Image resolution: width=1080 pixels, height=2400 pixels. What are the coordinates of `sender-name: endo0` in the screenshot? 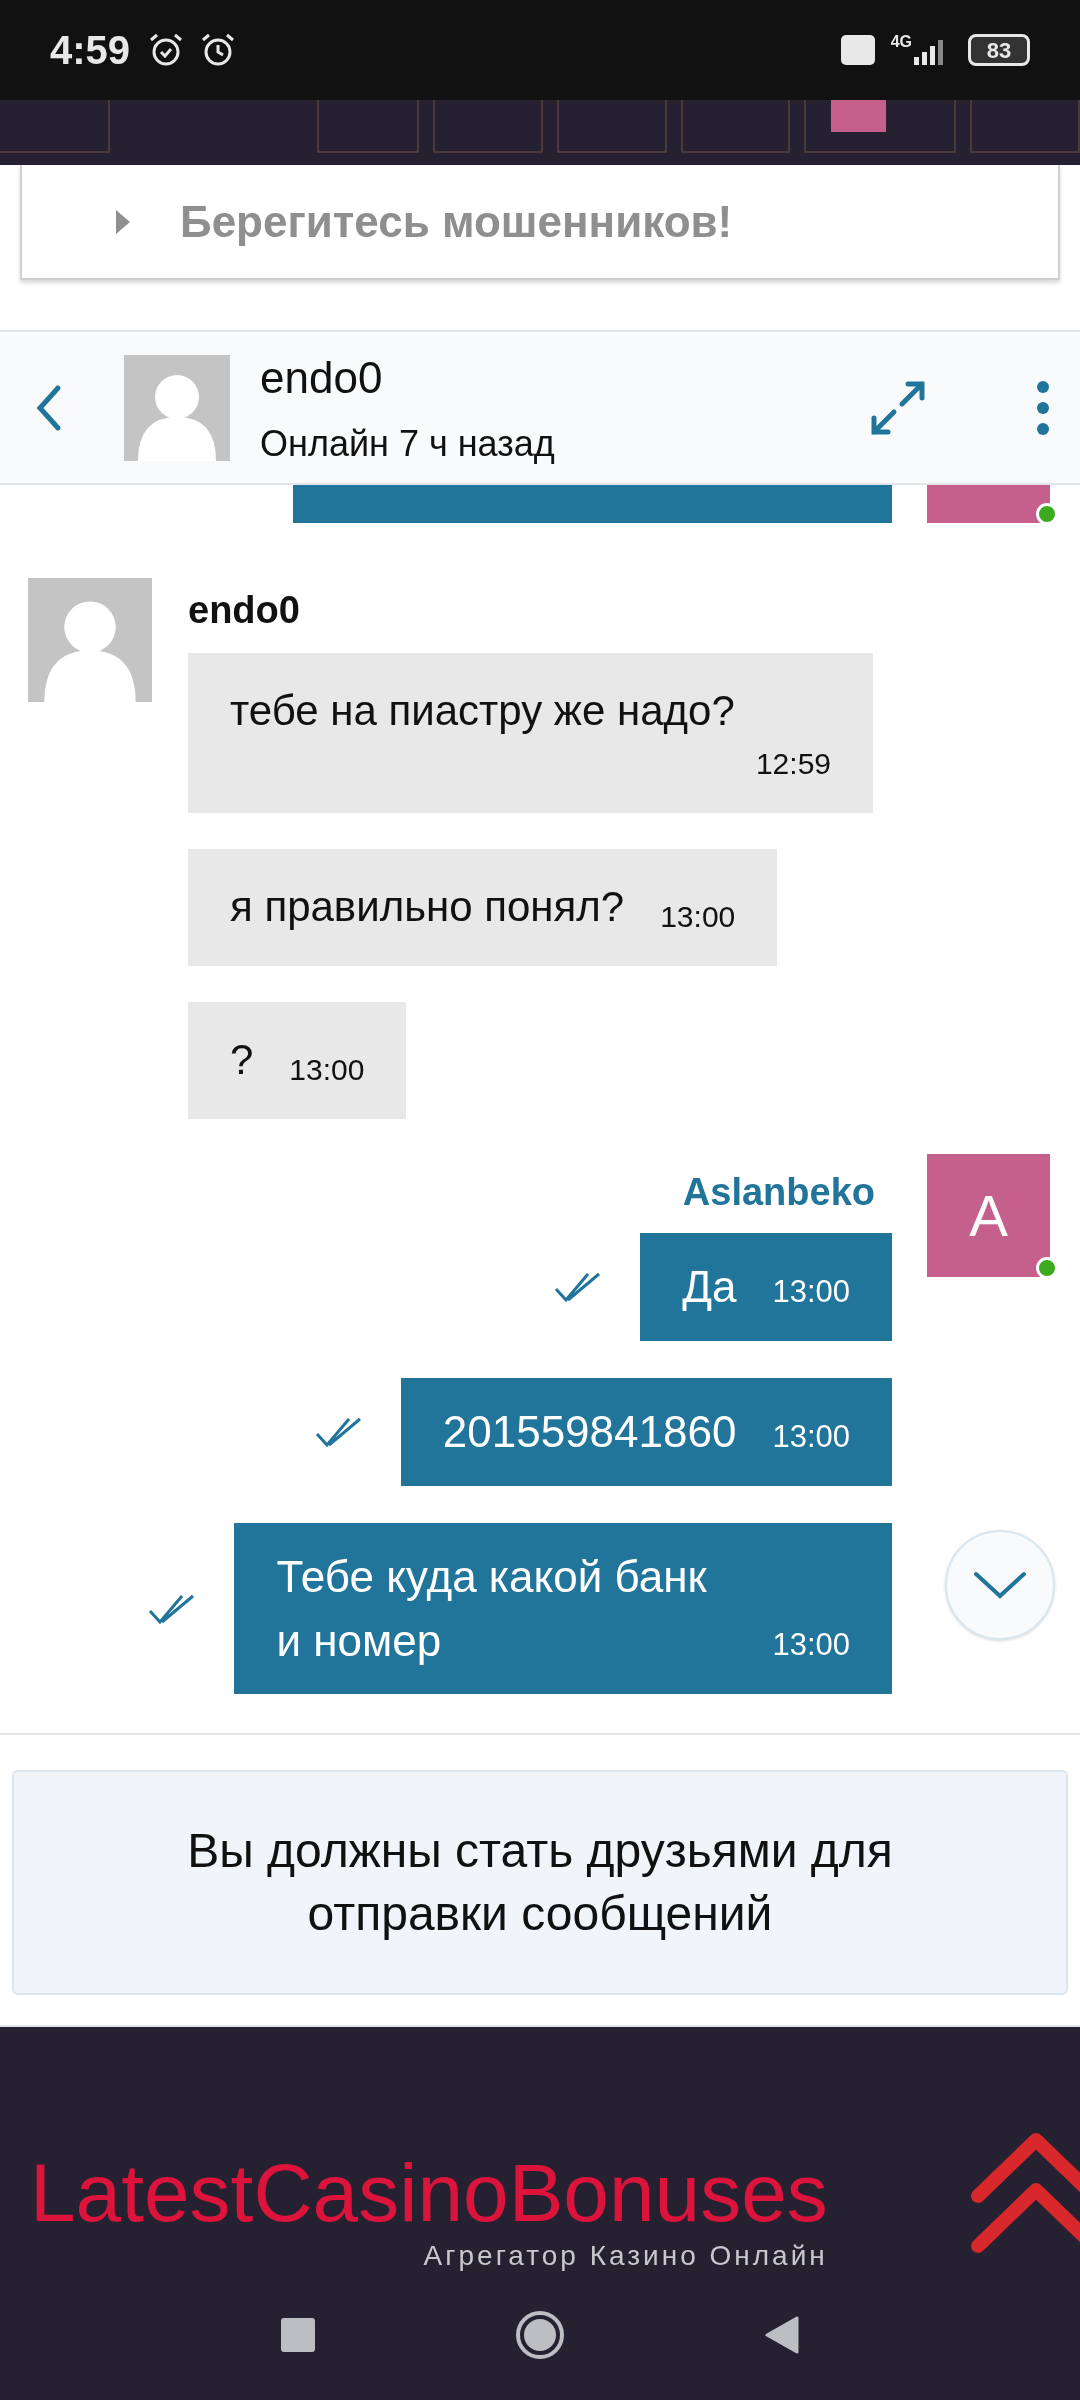 It's located at (244, 610).